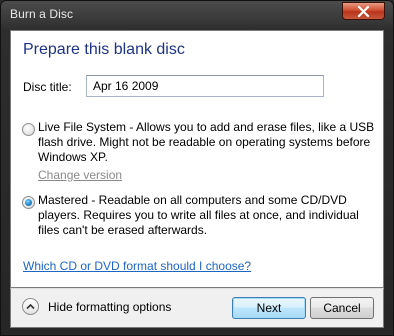 The height and width of the screenshot is (336, 394). What do you see at coordinates (205, 86) in the screenshot?
I see `disc-title-input` at bounding box center [205, 86].